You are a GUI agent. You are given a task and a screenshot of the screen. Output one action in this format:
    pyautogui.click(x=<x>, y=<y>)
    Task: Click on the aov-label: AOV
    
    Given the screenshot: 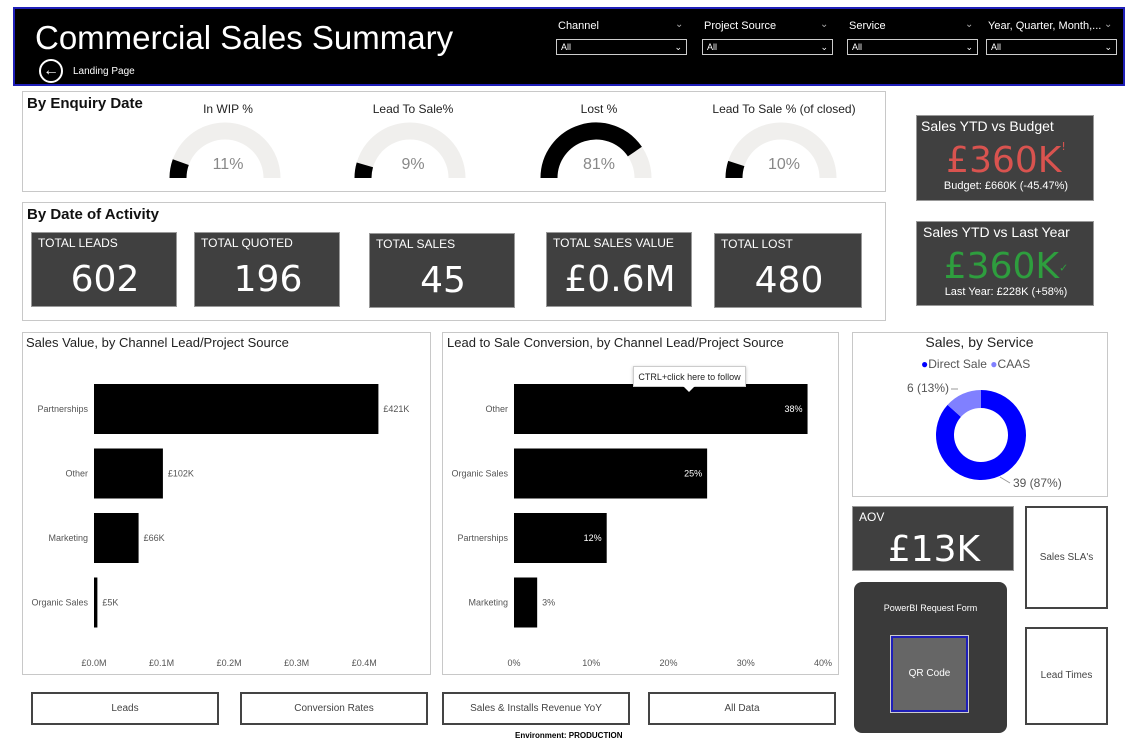 What is the action you would take?
    pyautogui.click(x=872, y=517)
    